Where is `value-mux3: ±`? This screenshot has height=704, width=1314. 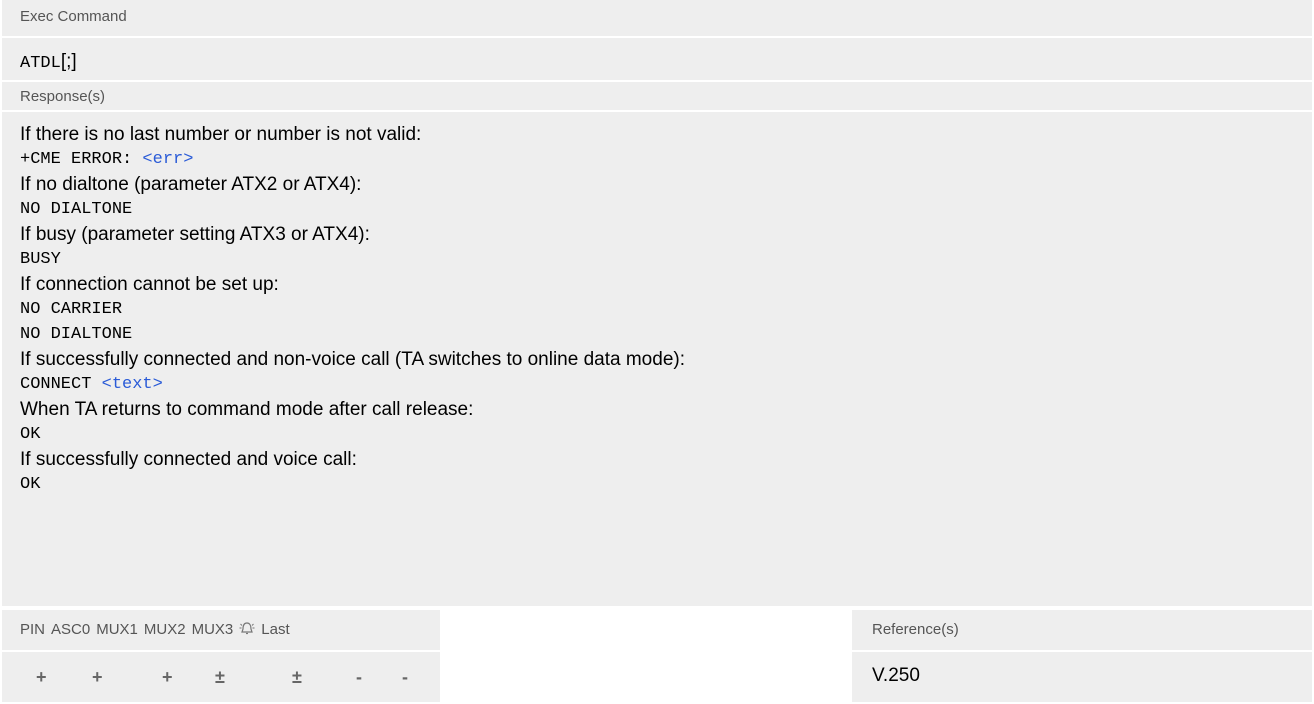 value-mux3: ± is located at coordinates (297, 677).